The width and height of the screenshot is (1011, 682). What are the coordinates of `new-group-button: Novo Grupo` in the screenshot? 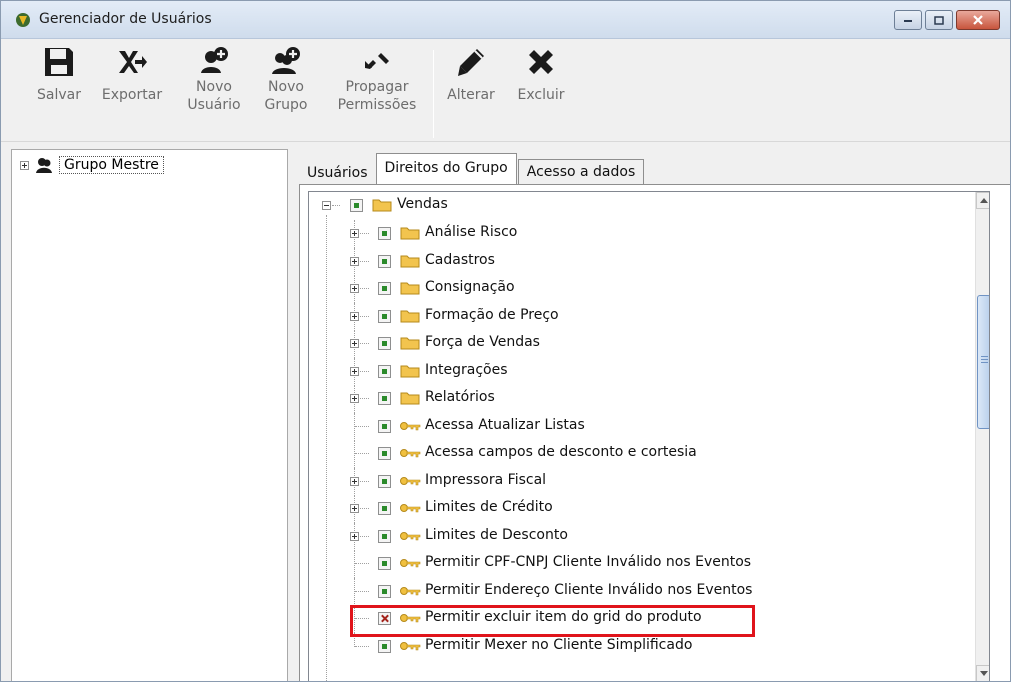 It's located at (286, 80).